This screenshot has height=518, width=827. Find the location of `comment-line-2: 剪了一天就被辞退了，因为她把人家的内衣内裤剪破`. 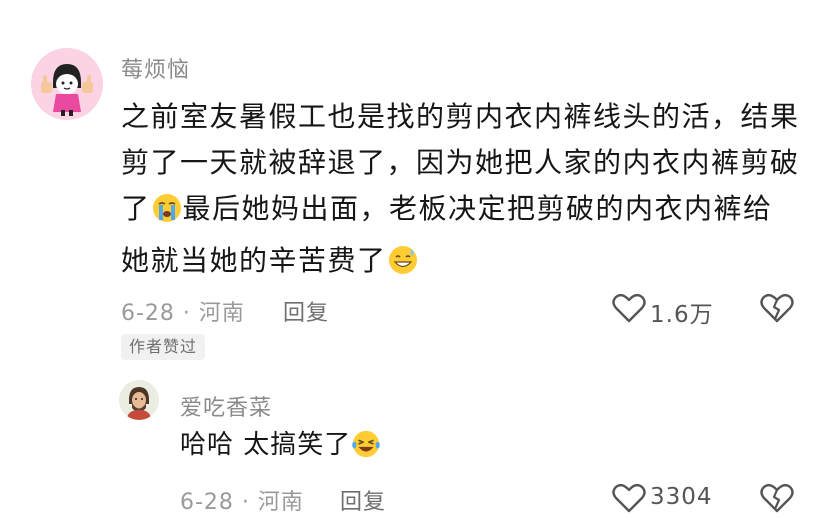

comment-line-2: 剪了一天就被辞退了，因为她把人家的内衣内裤剪破 is located at coordinates (460, 162).